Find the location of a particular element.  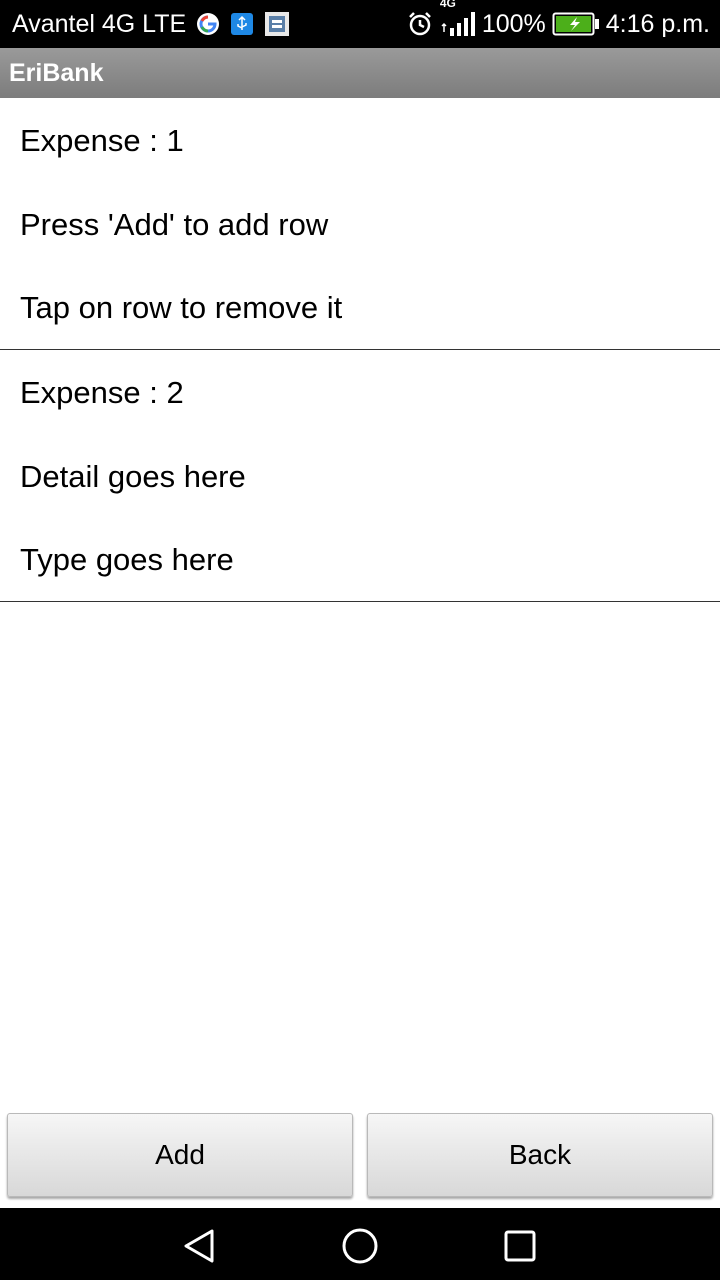

add-button: Add is located at coordinates (180, 1155).